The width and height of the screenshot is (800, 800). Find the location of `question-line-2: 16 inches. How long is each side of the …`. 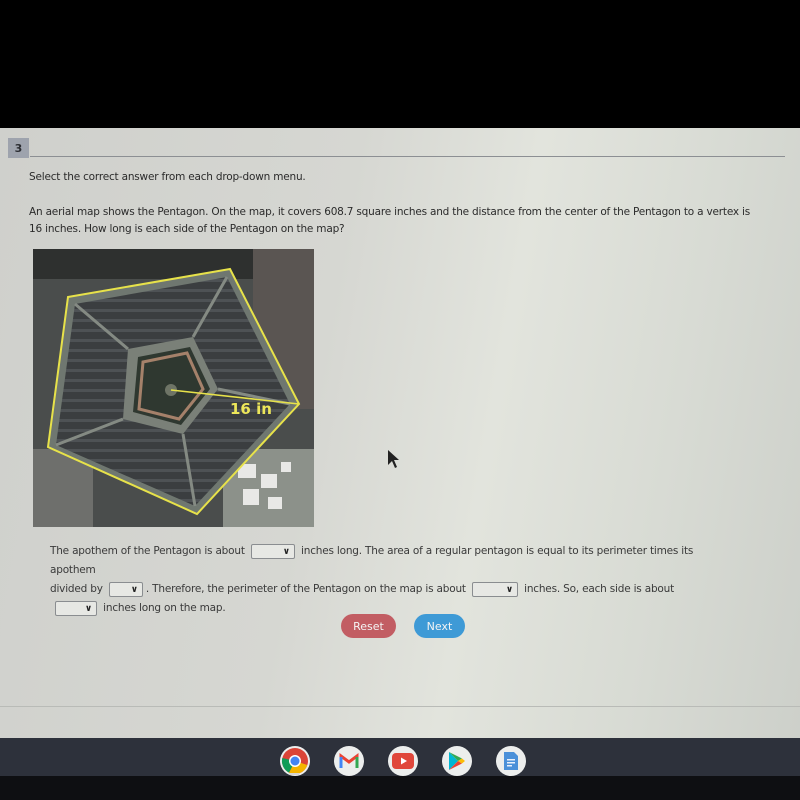

question-line-2: 16 inches. How long is each side of the … is located at coordinates (187, 229).